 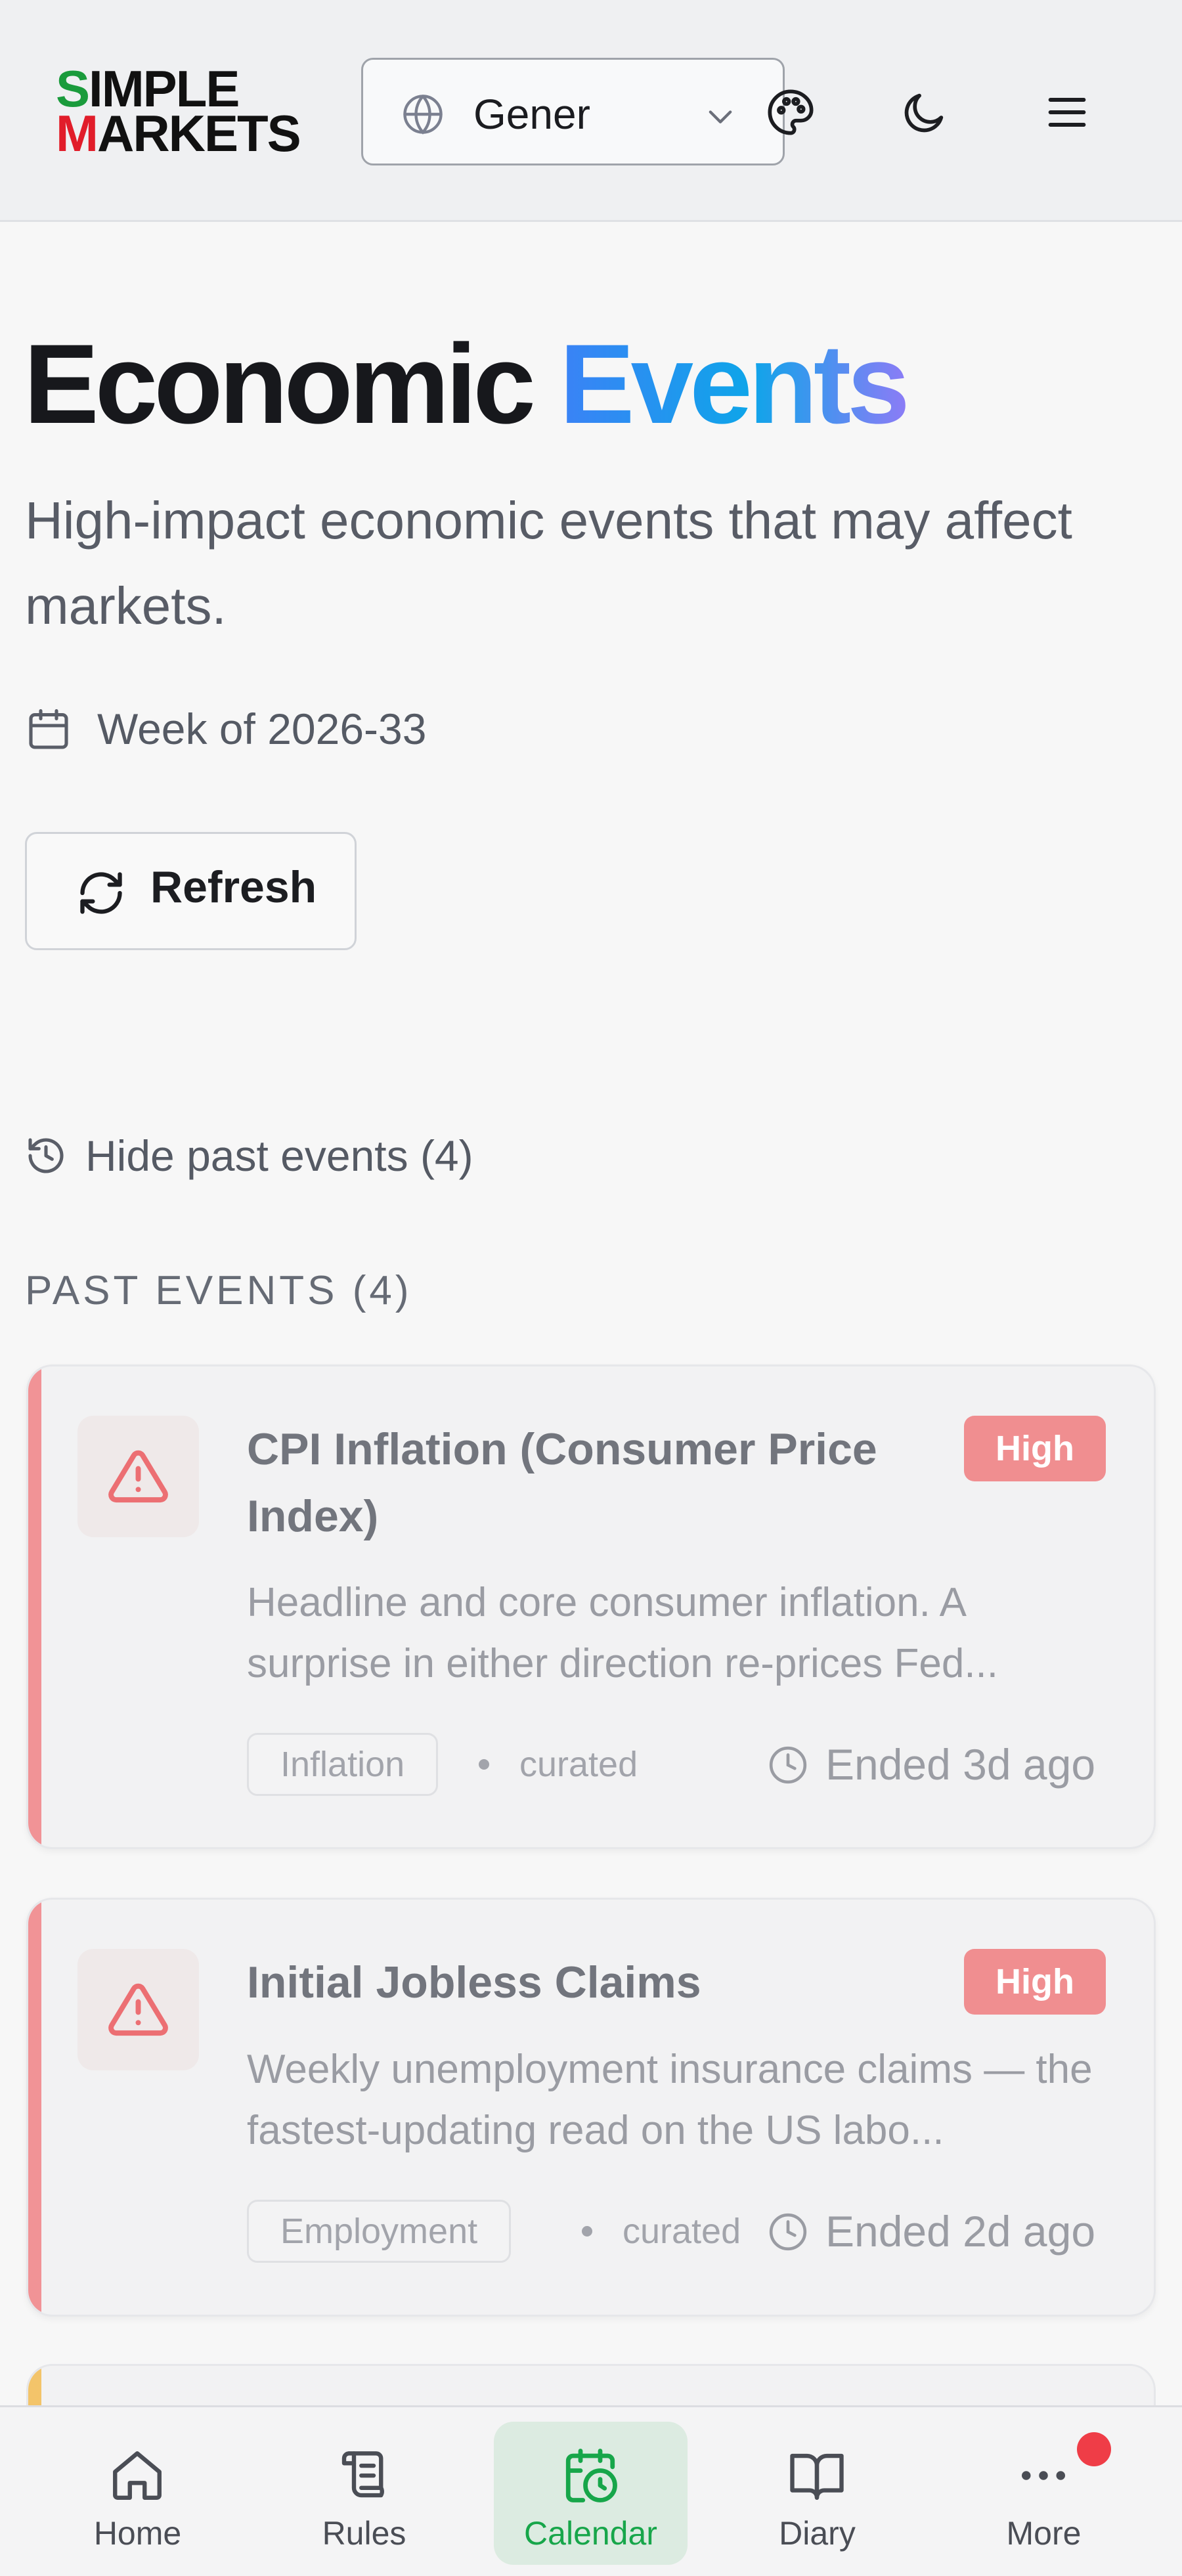 I want to click on refresh-label: Refresh, so click(x=233, y=887).